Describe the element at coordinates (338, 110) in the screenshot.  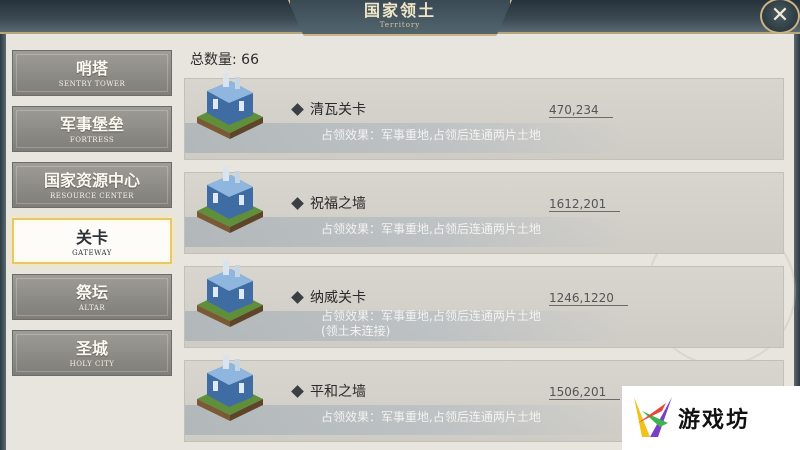
I see `gateway-name-text: 清瓦关卡` at that location.